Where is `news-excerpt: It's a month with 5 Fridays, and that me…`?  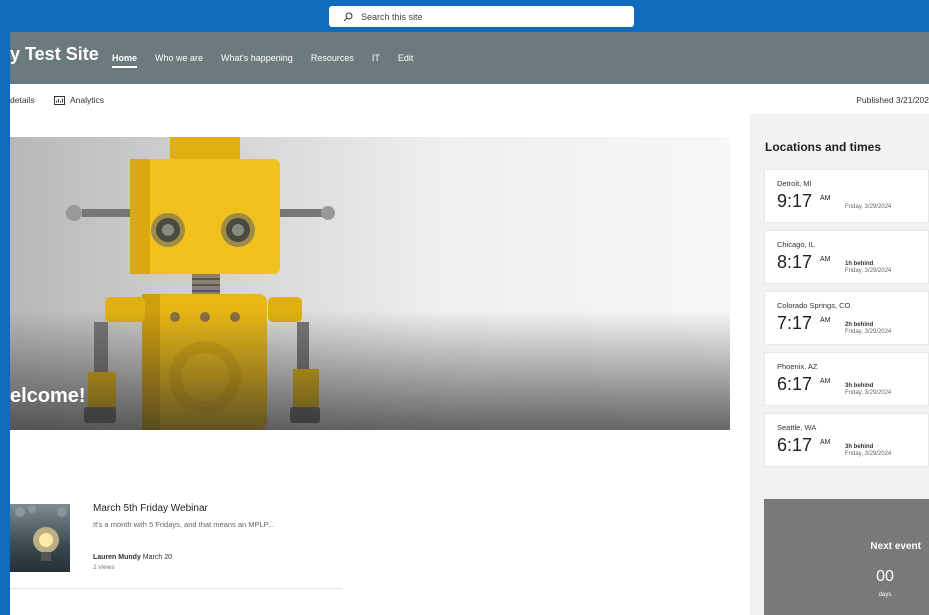 news-excerpt: It's a month with 5 Fridays, and that me… is located at coordinates (183, 524).